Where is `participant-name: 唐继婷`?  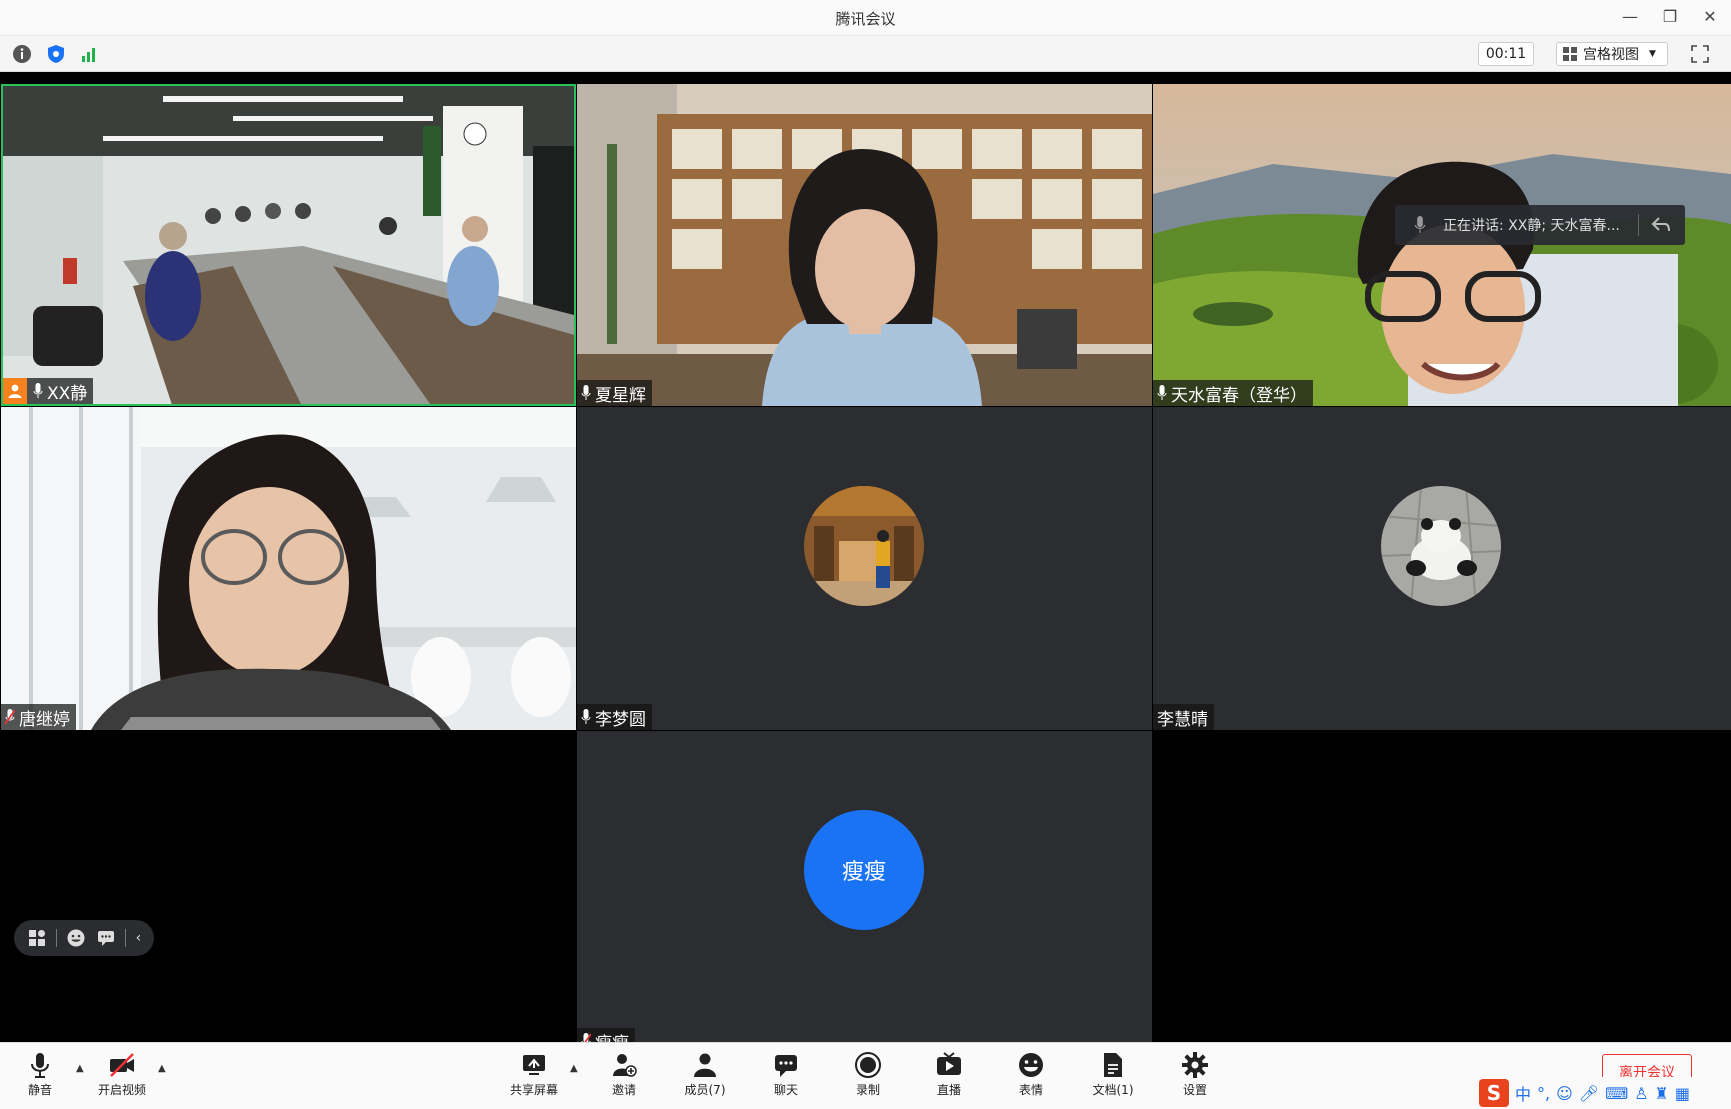 participant-name: 唐继婷 is located at coordinates (44, 719).